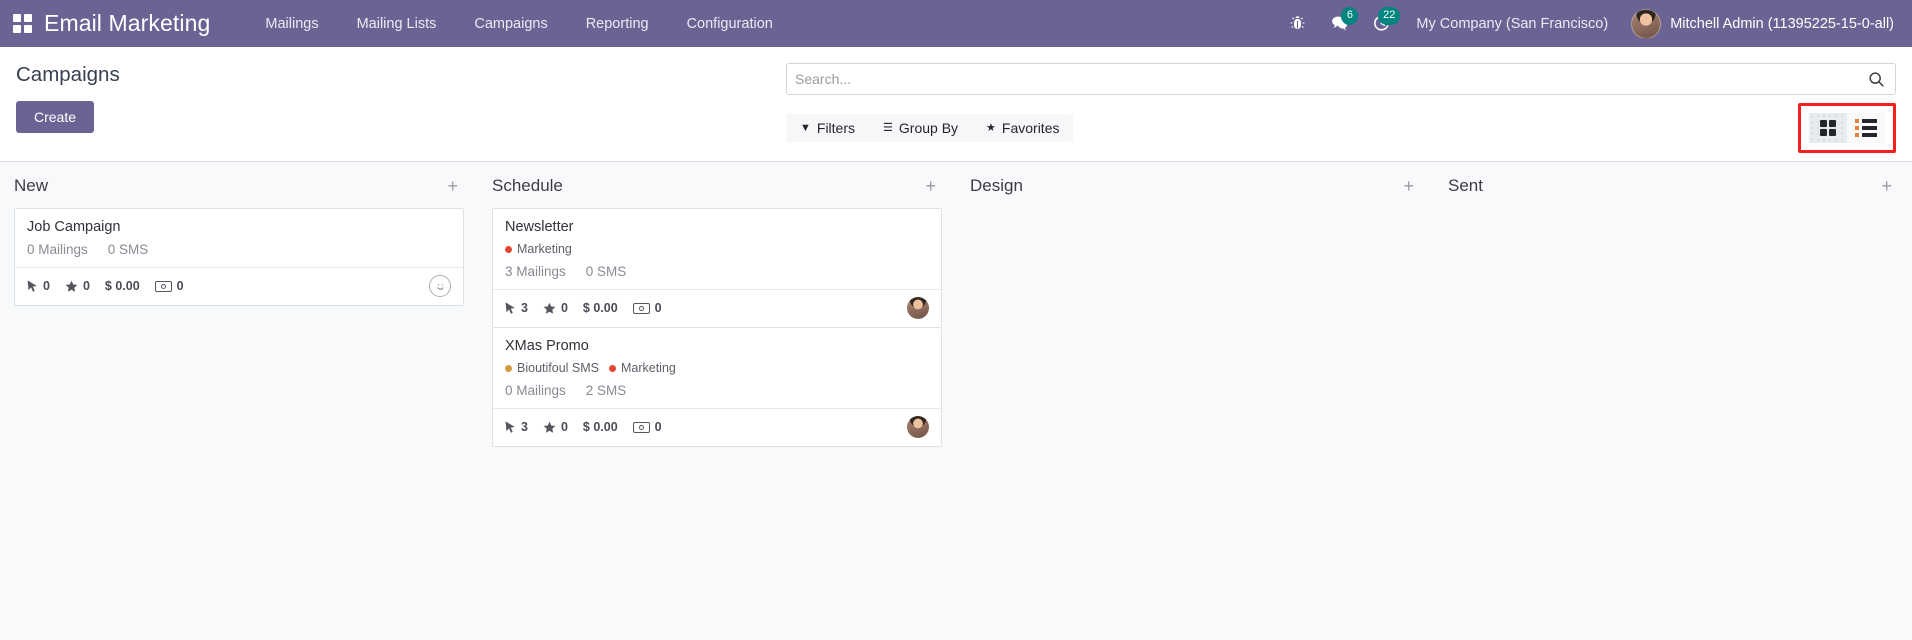 Image resolution: width=1912 pixels, height=640 pixels. I want to click on card-counts: 0 Mailings 2 SMS, so click(717, 390).